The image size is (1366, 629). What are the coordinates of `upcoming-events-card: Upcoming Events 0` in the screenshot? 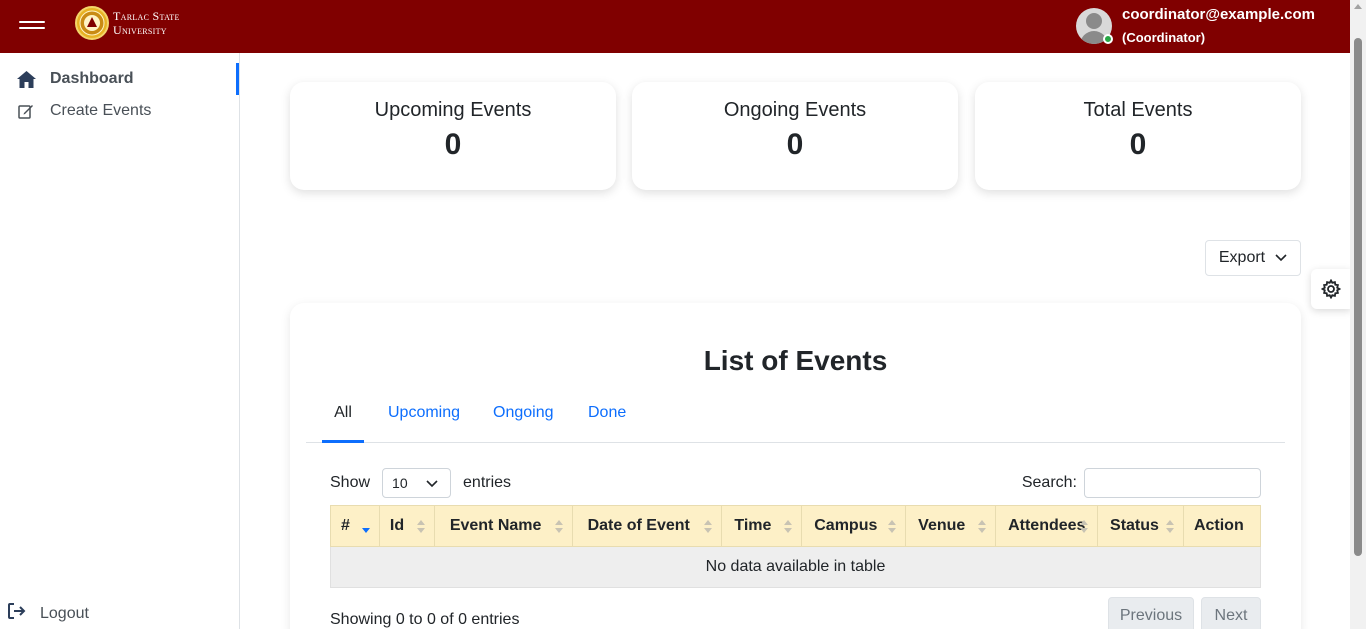 It's located at (453, 136).